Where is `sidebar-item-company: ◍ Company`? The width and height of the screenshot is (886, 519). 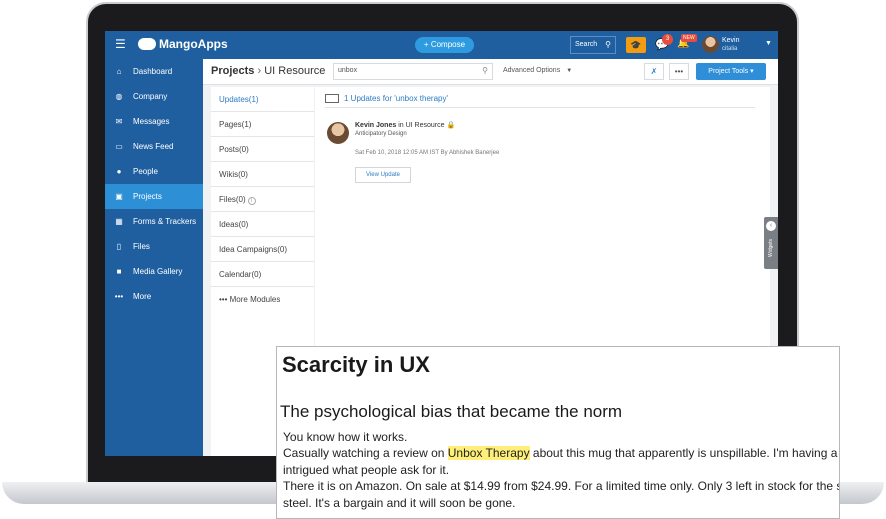
sidebar-item-company: ◍ Company is located at coordinates (154, 96).